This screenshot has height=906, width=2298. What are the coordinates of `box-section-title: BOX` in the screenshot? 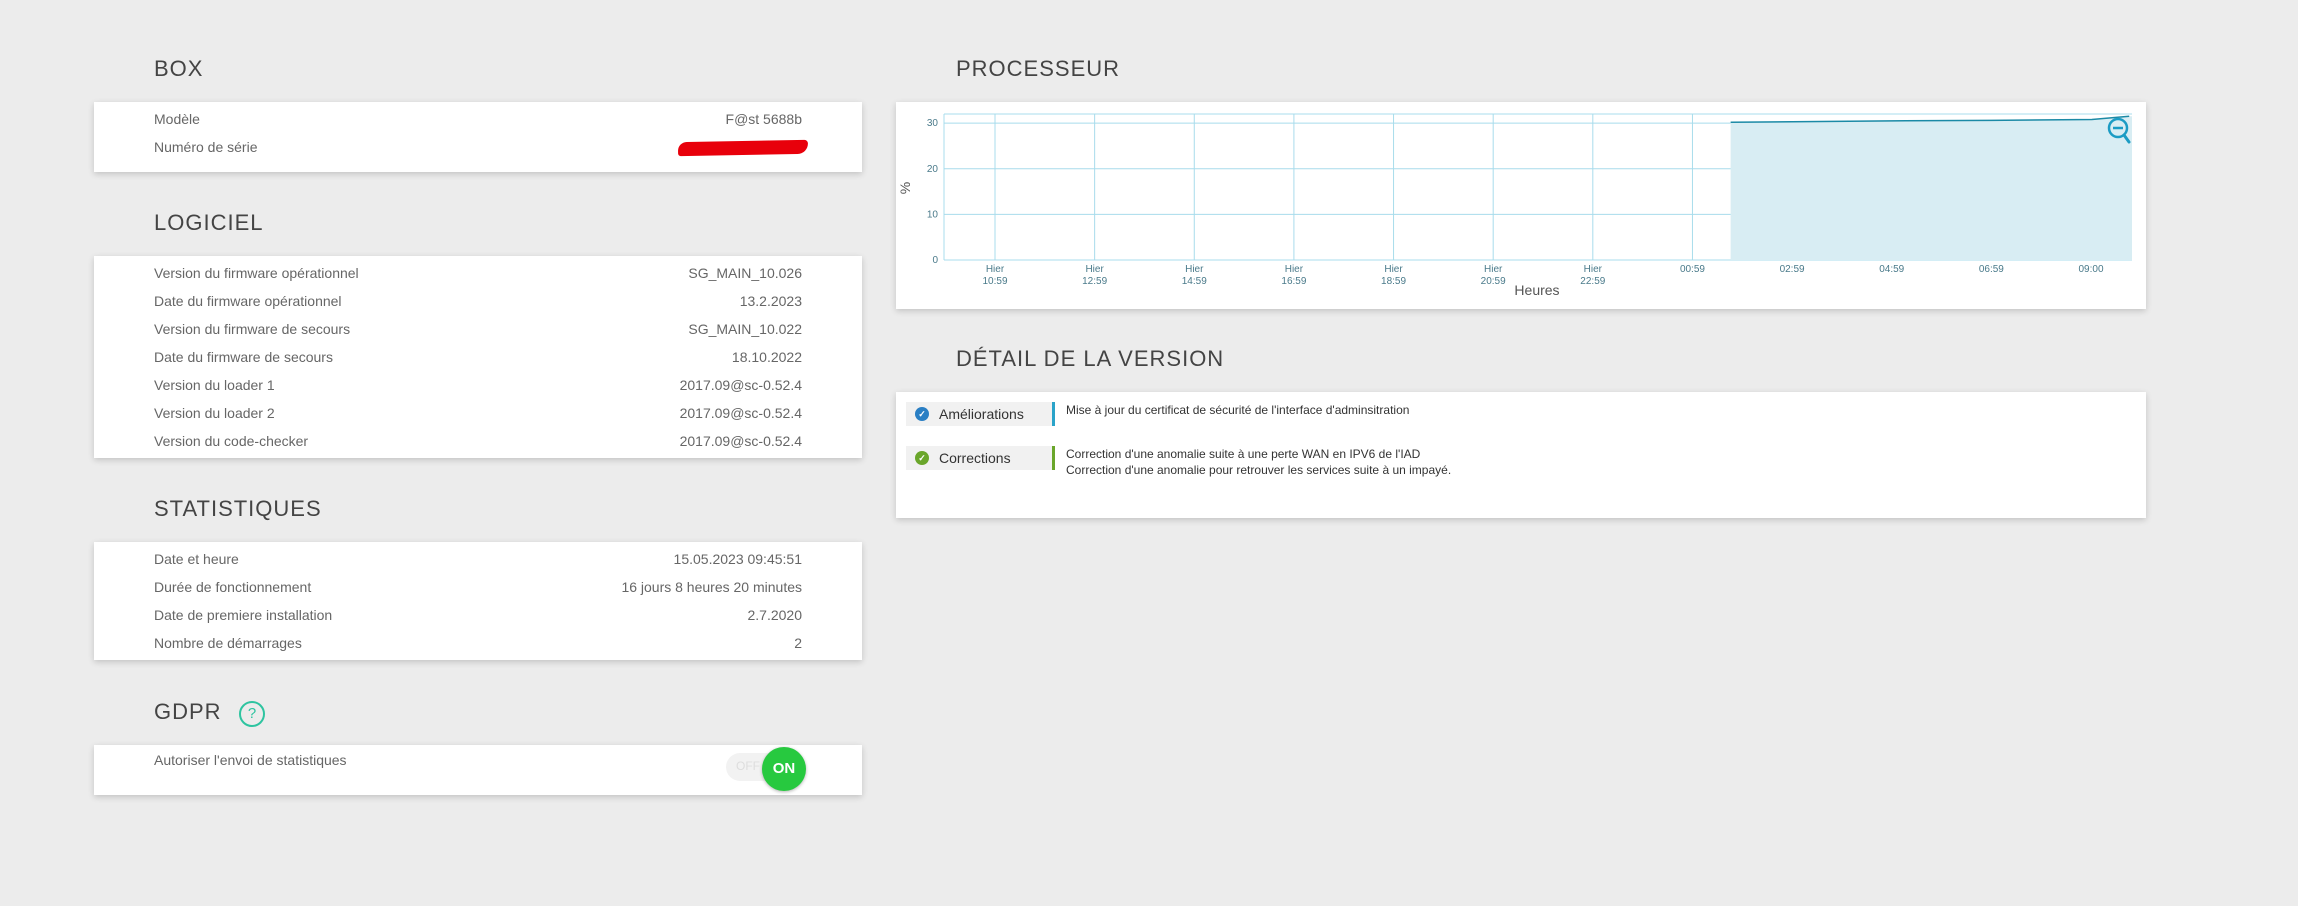 It's located at (179, 68).